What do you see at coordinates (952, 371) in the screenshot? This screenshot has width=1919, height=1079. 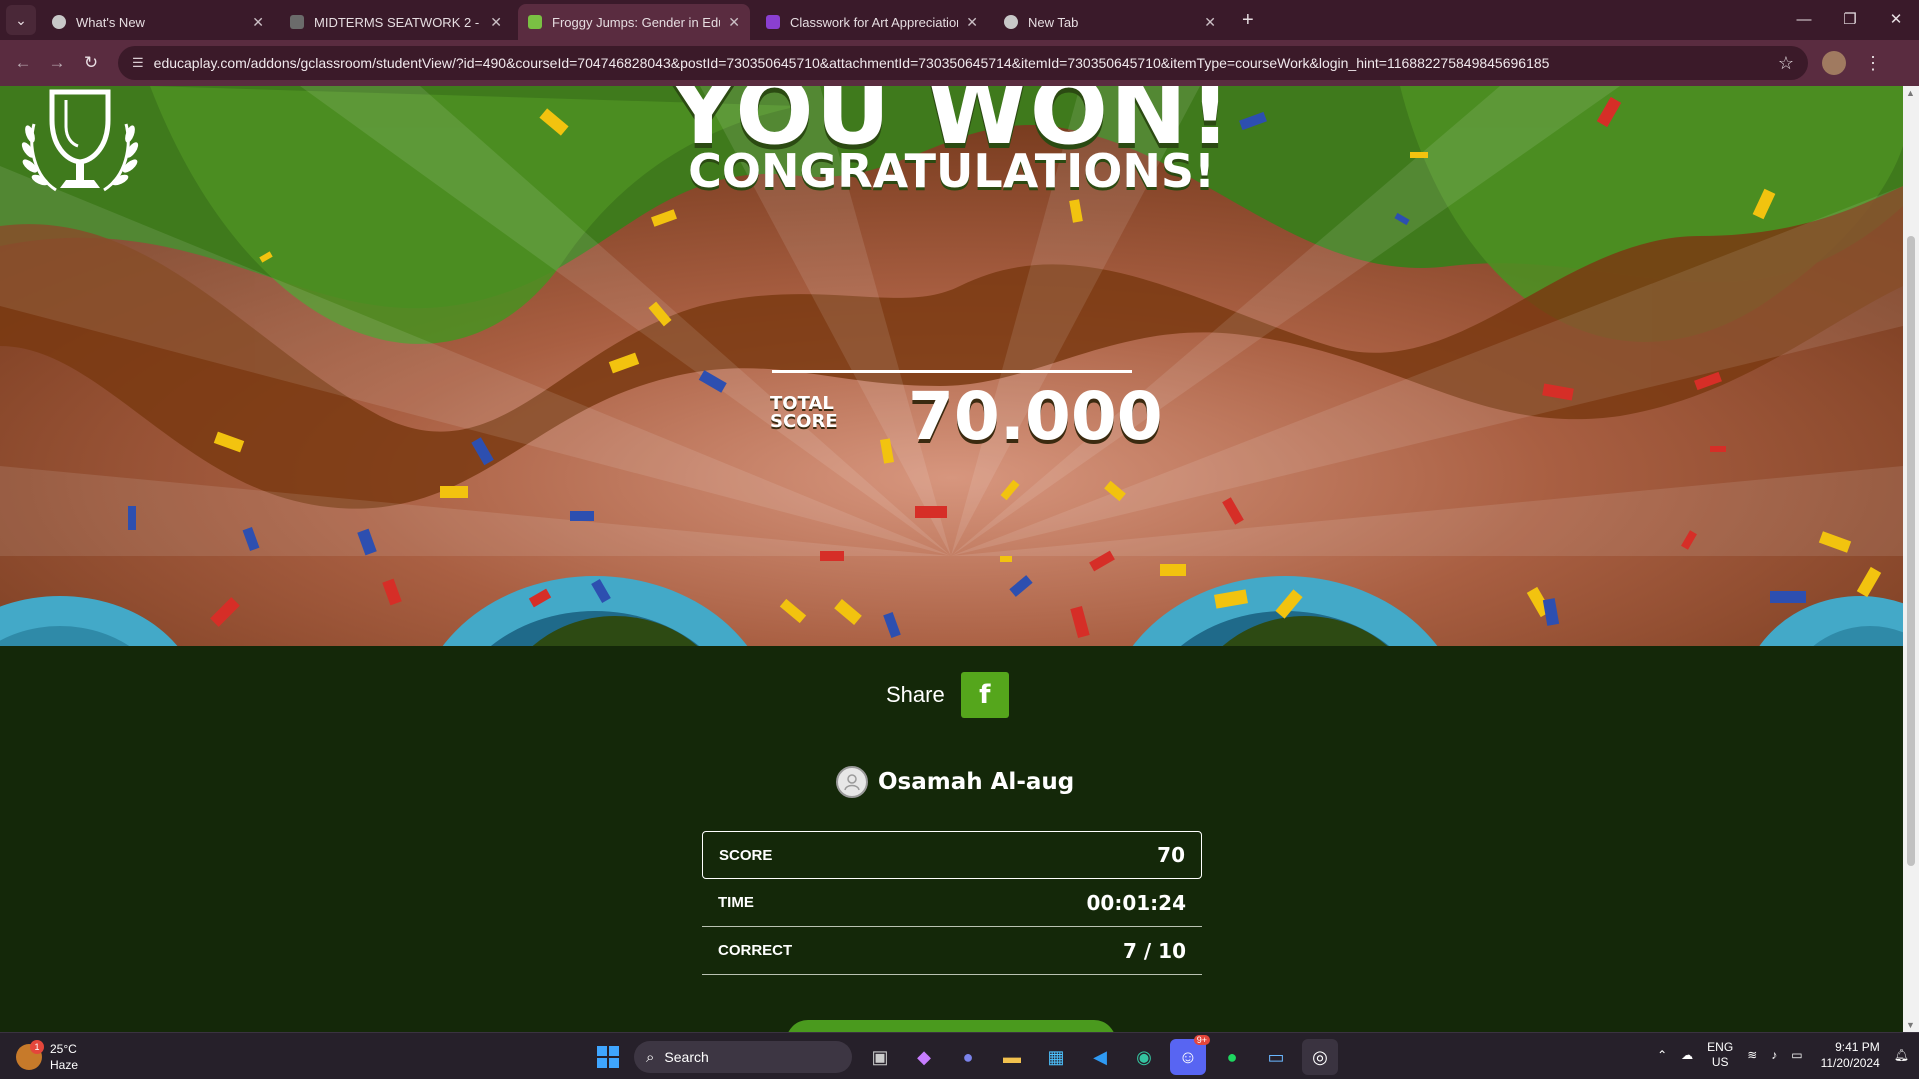 I see `score-divider` at bounding box center [952, 371].